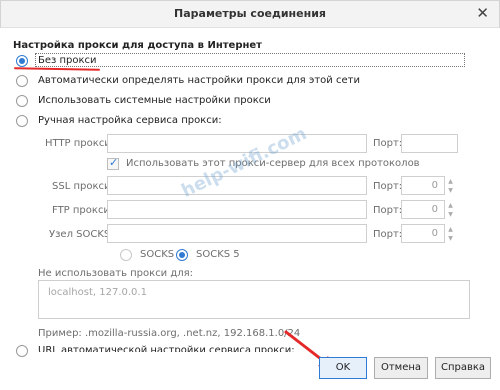  I want to click on ssl-proxy-input, so click(237, 185).